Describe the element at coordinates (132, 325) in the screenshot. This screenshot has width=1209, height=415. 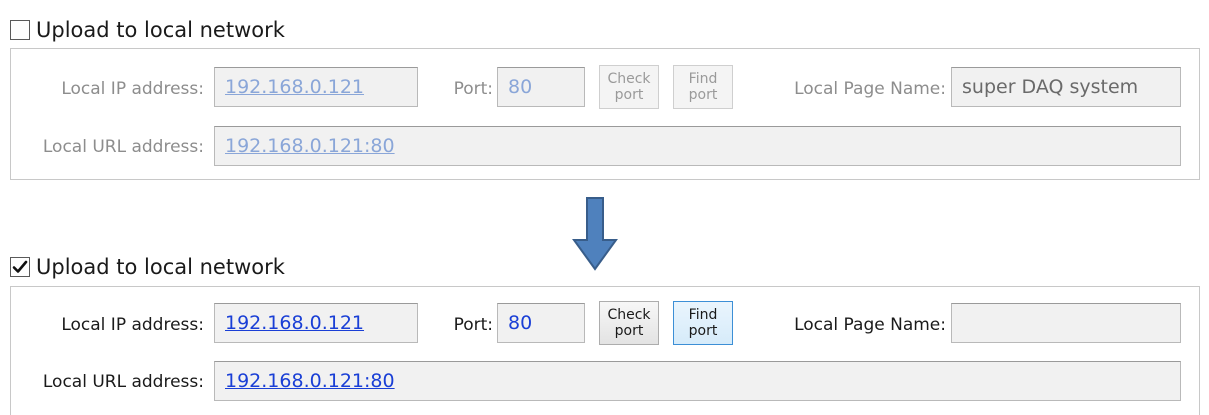
I see `bottom-ip-label: Local IP address:` at that location.